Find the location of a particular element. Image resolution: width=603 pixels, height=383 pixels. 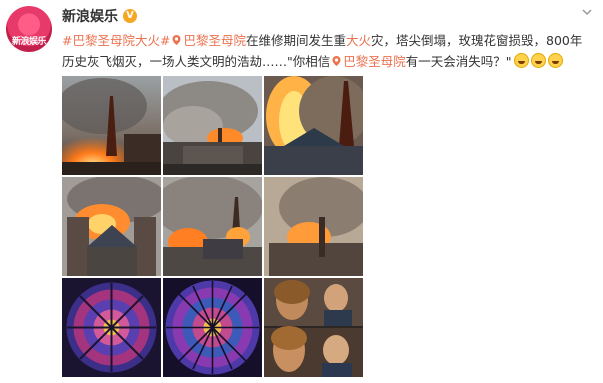

crying-emoji-icon is located at coordinates (521, 60).